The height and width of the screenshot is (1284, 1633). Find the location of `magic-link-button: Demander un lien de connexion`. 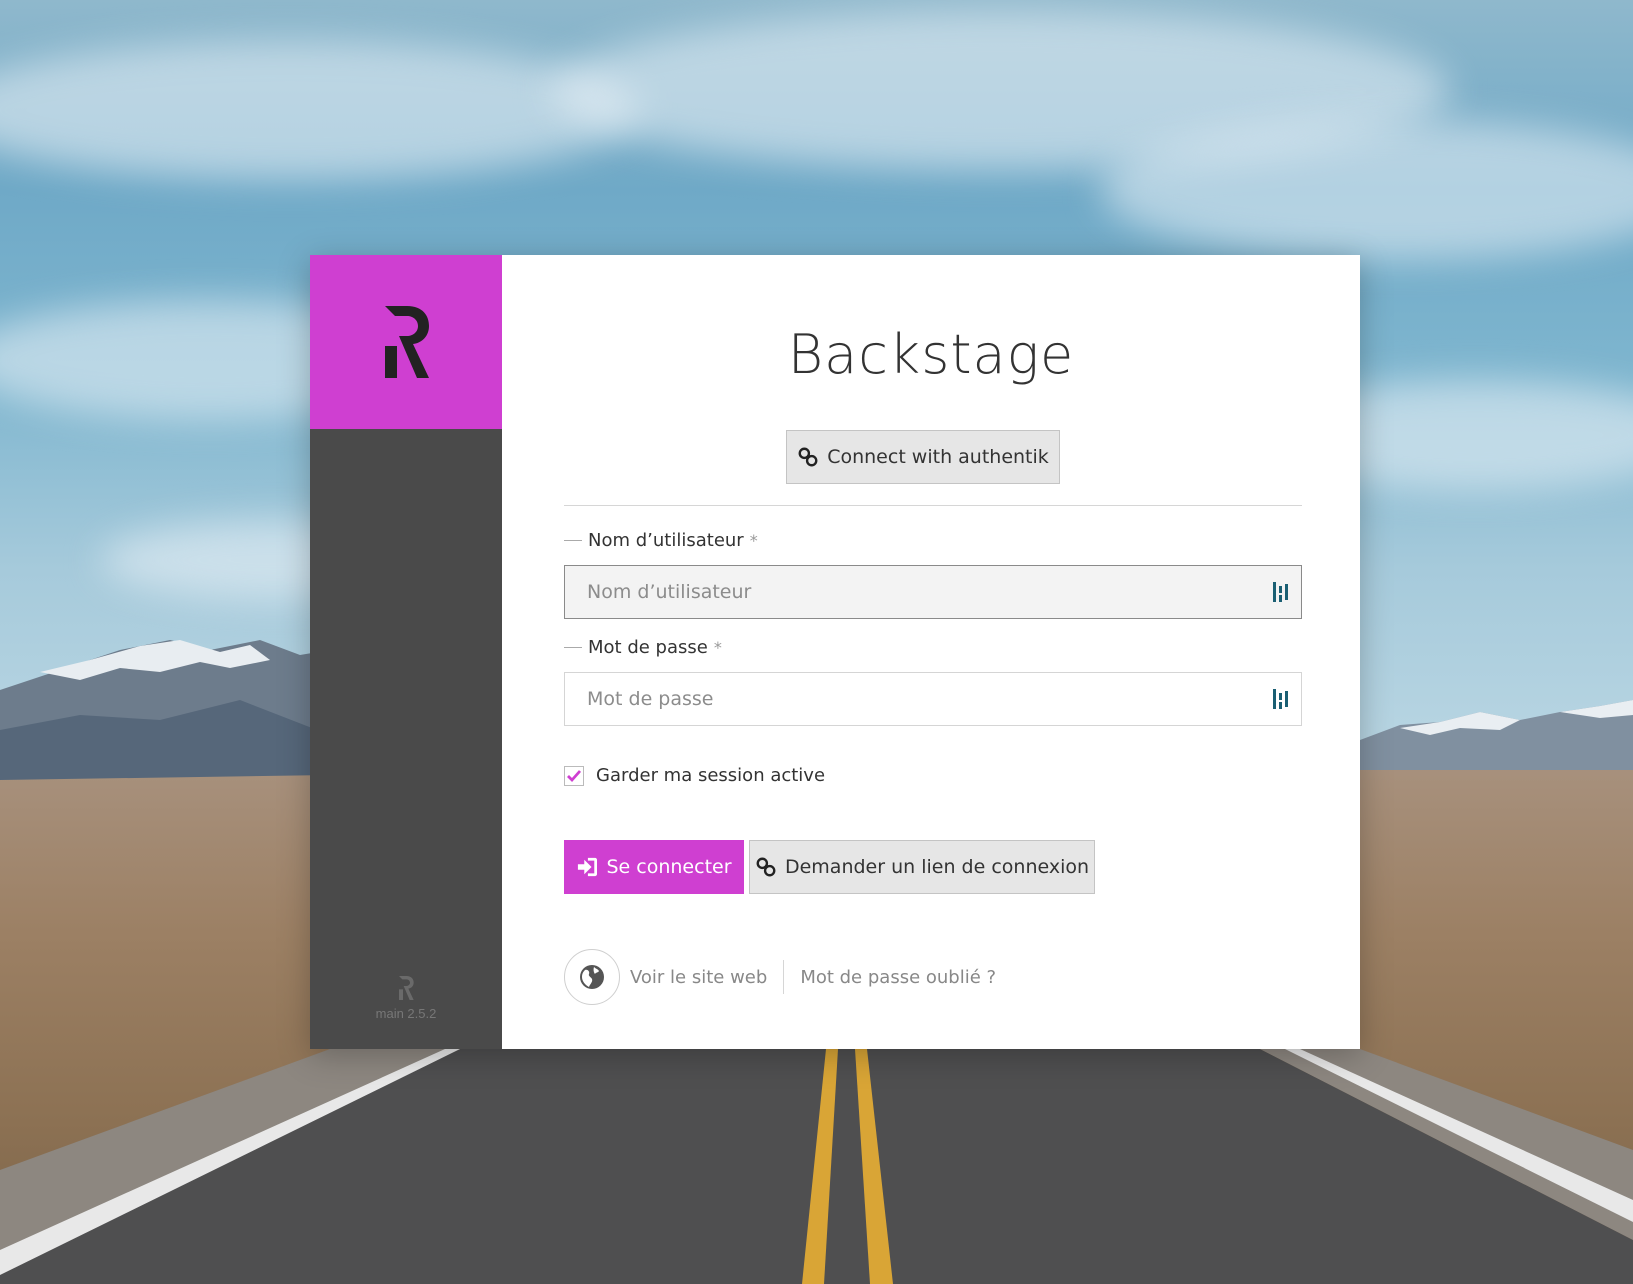

magic-link-button: Demander un lien de connexion is located at coordinates (922, 867).